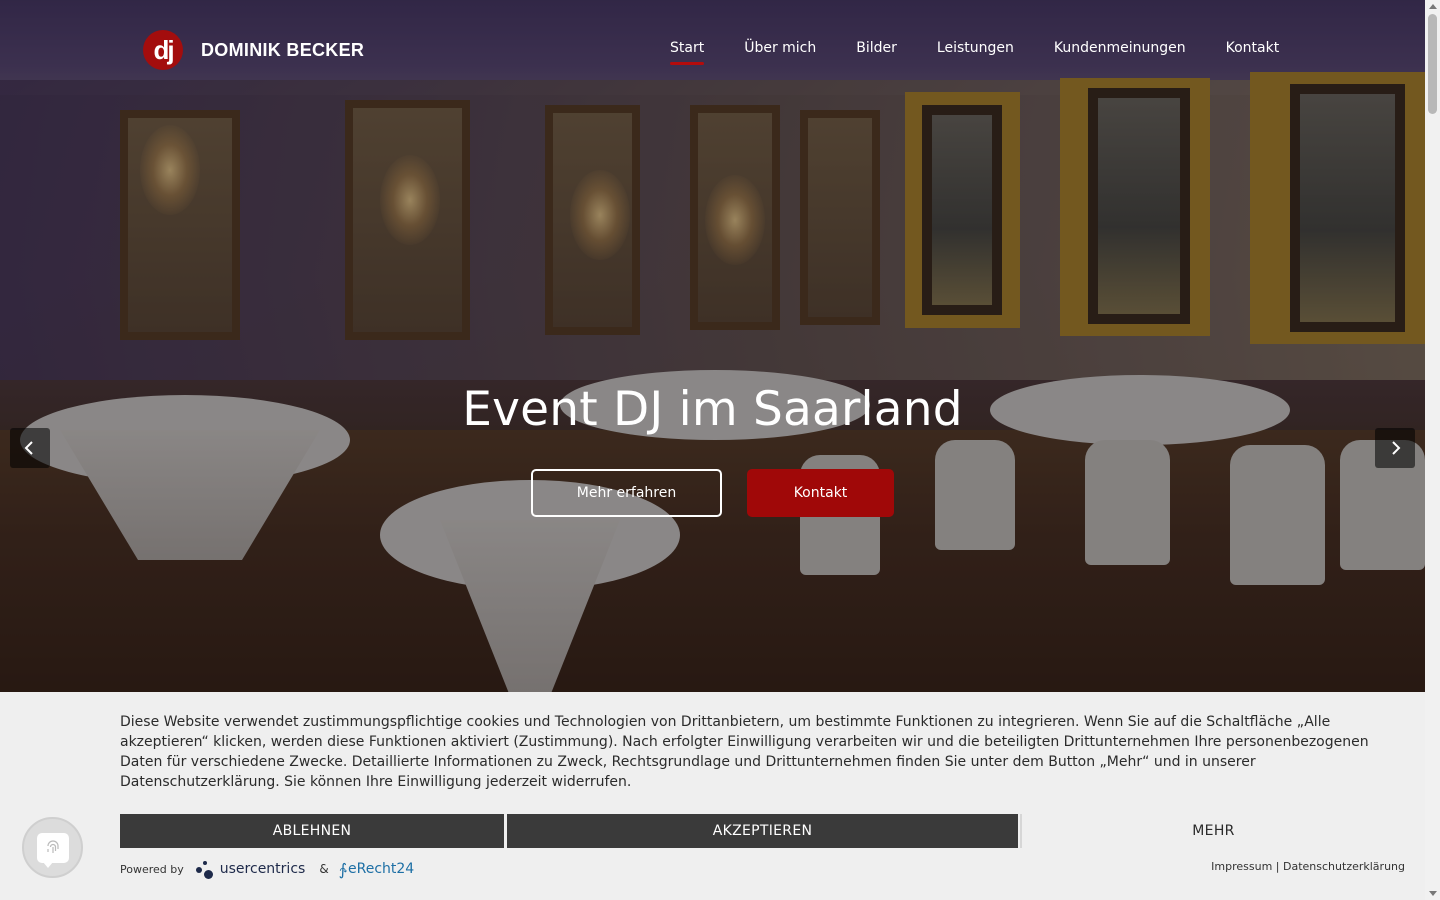 The image size is (1440, 900). I want to click on brand-name: DOMINIK BECKER, so click(283, 49).